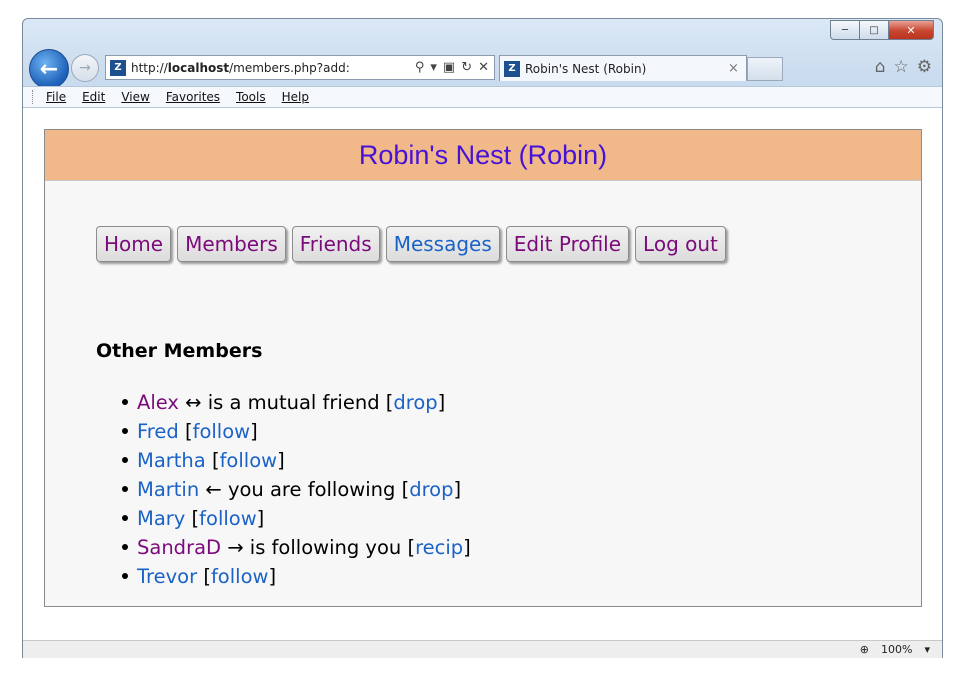 Image resolution: width=957 pixels, height=677 pixels. What do you see at coordinates (512, 68) in the screenshot?
I see `tab-favicon-icon: Z` at bounding box center [512, 68].